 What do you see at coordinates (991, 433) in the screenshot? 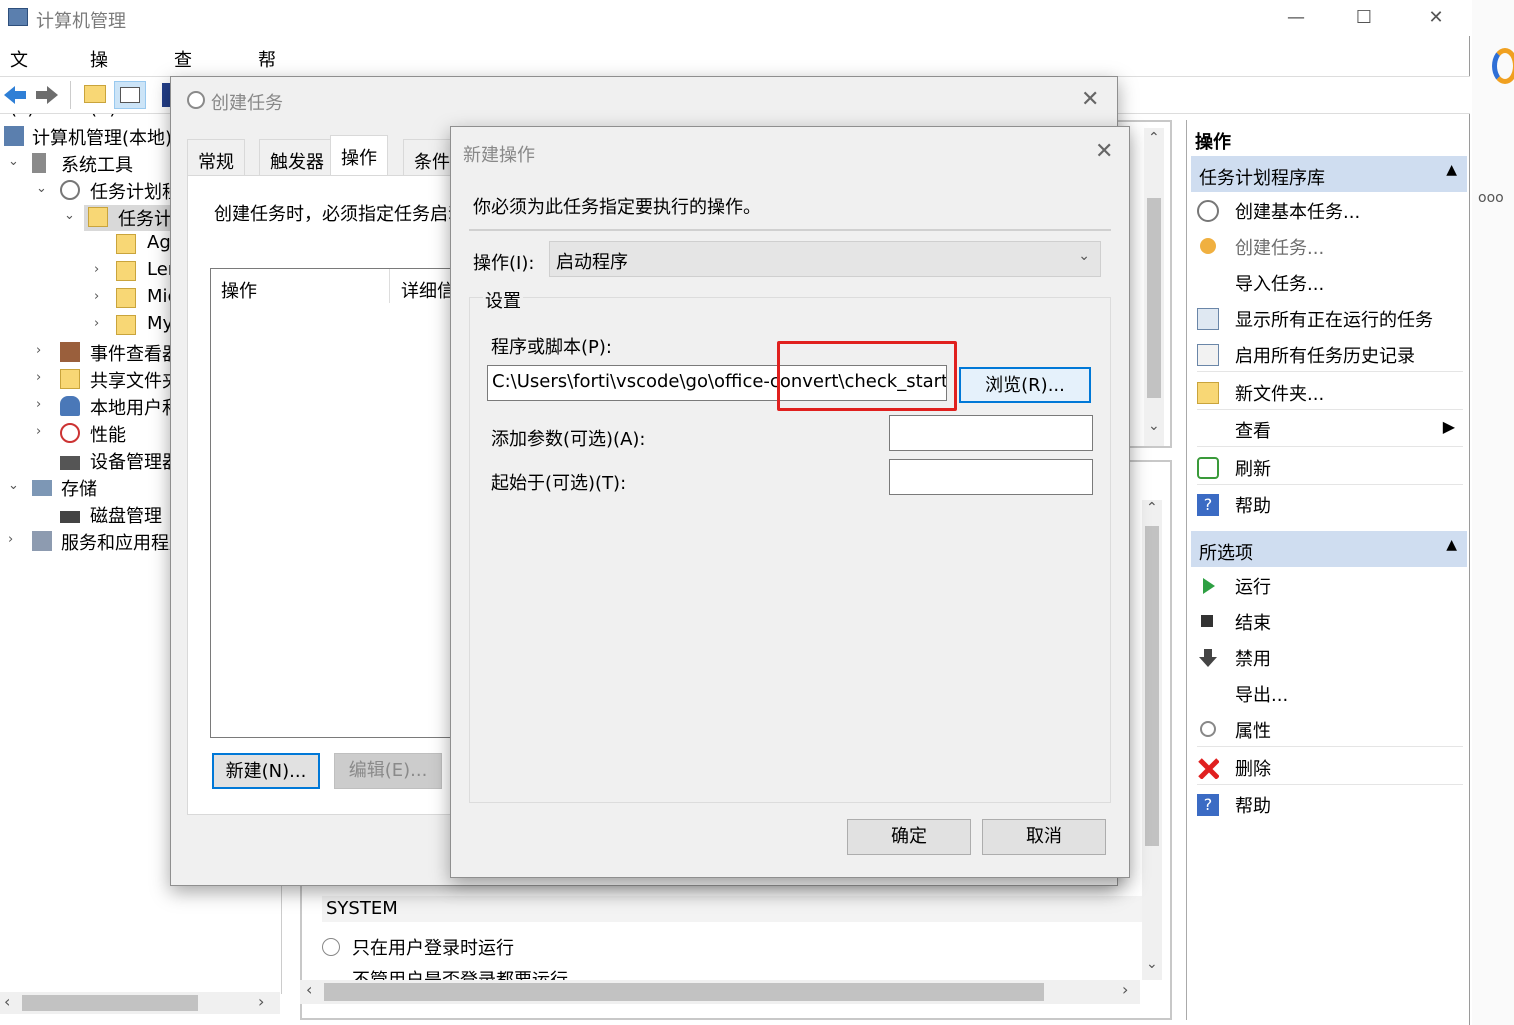
I see `arguments-input` at bounding box center [991, 433].